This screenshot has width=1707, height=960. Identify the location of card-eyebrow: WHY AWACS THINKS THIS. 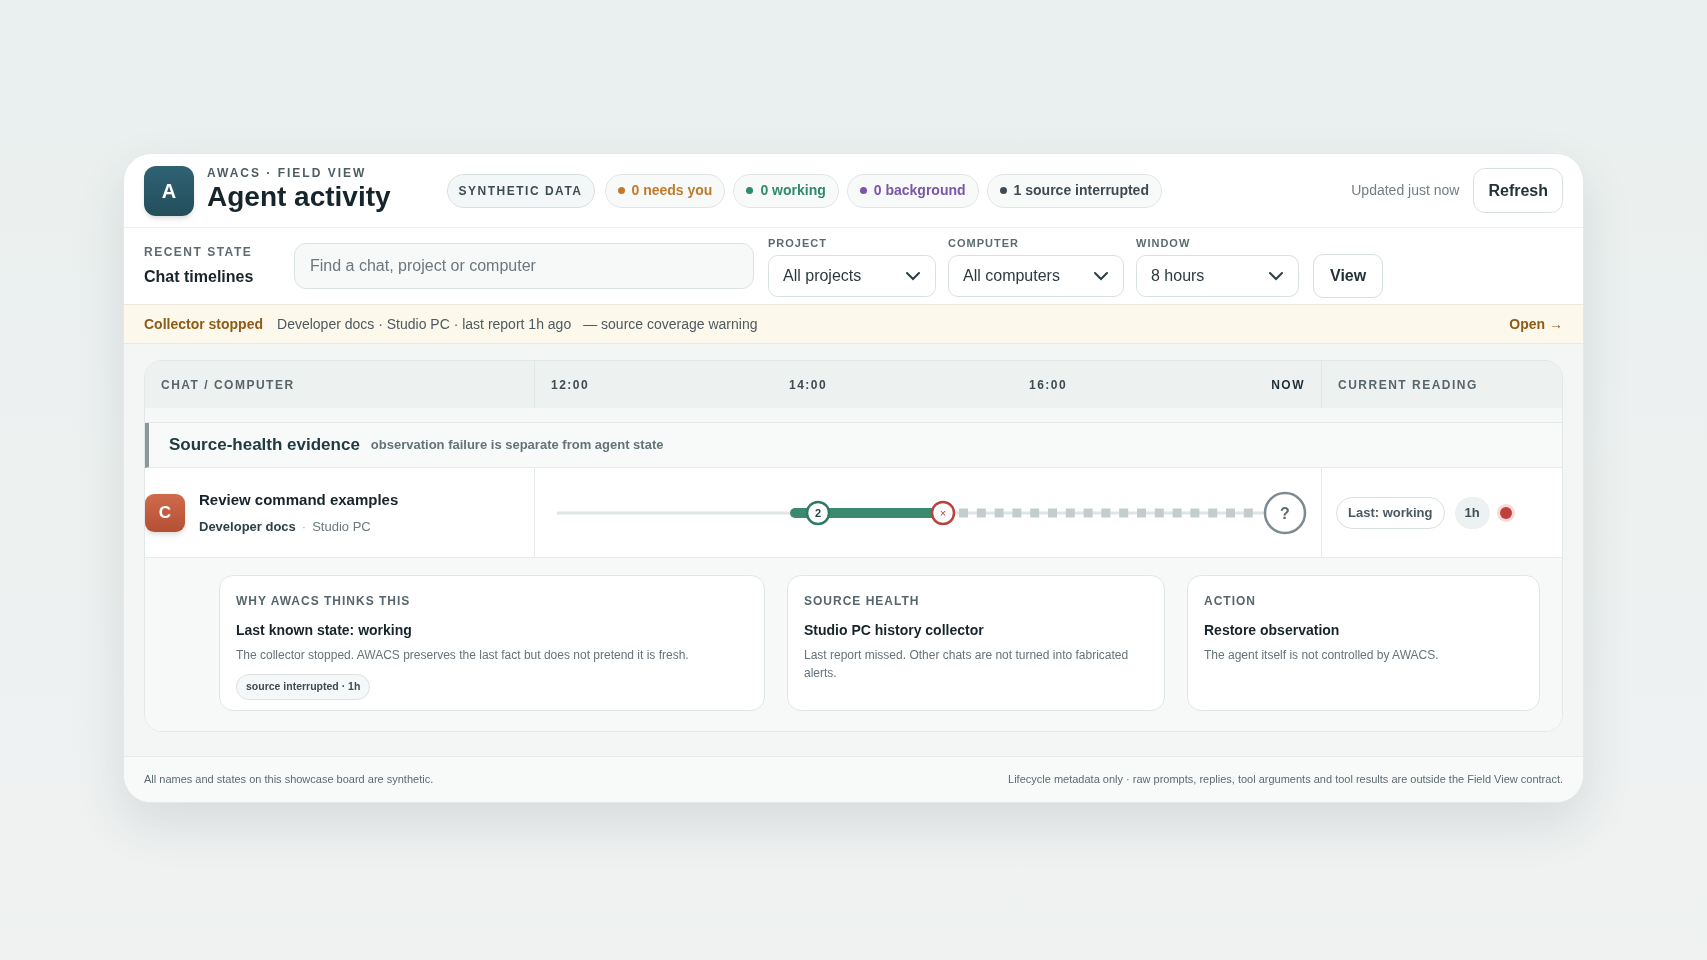
(324, 601).